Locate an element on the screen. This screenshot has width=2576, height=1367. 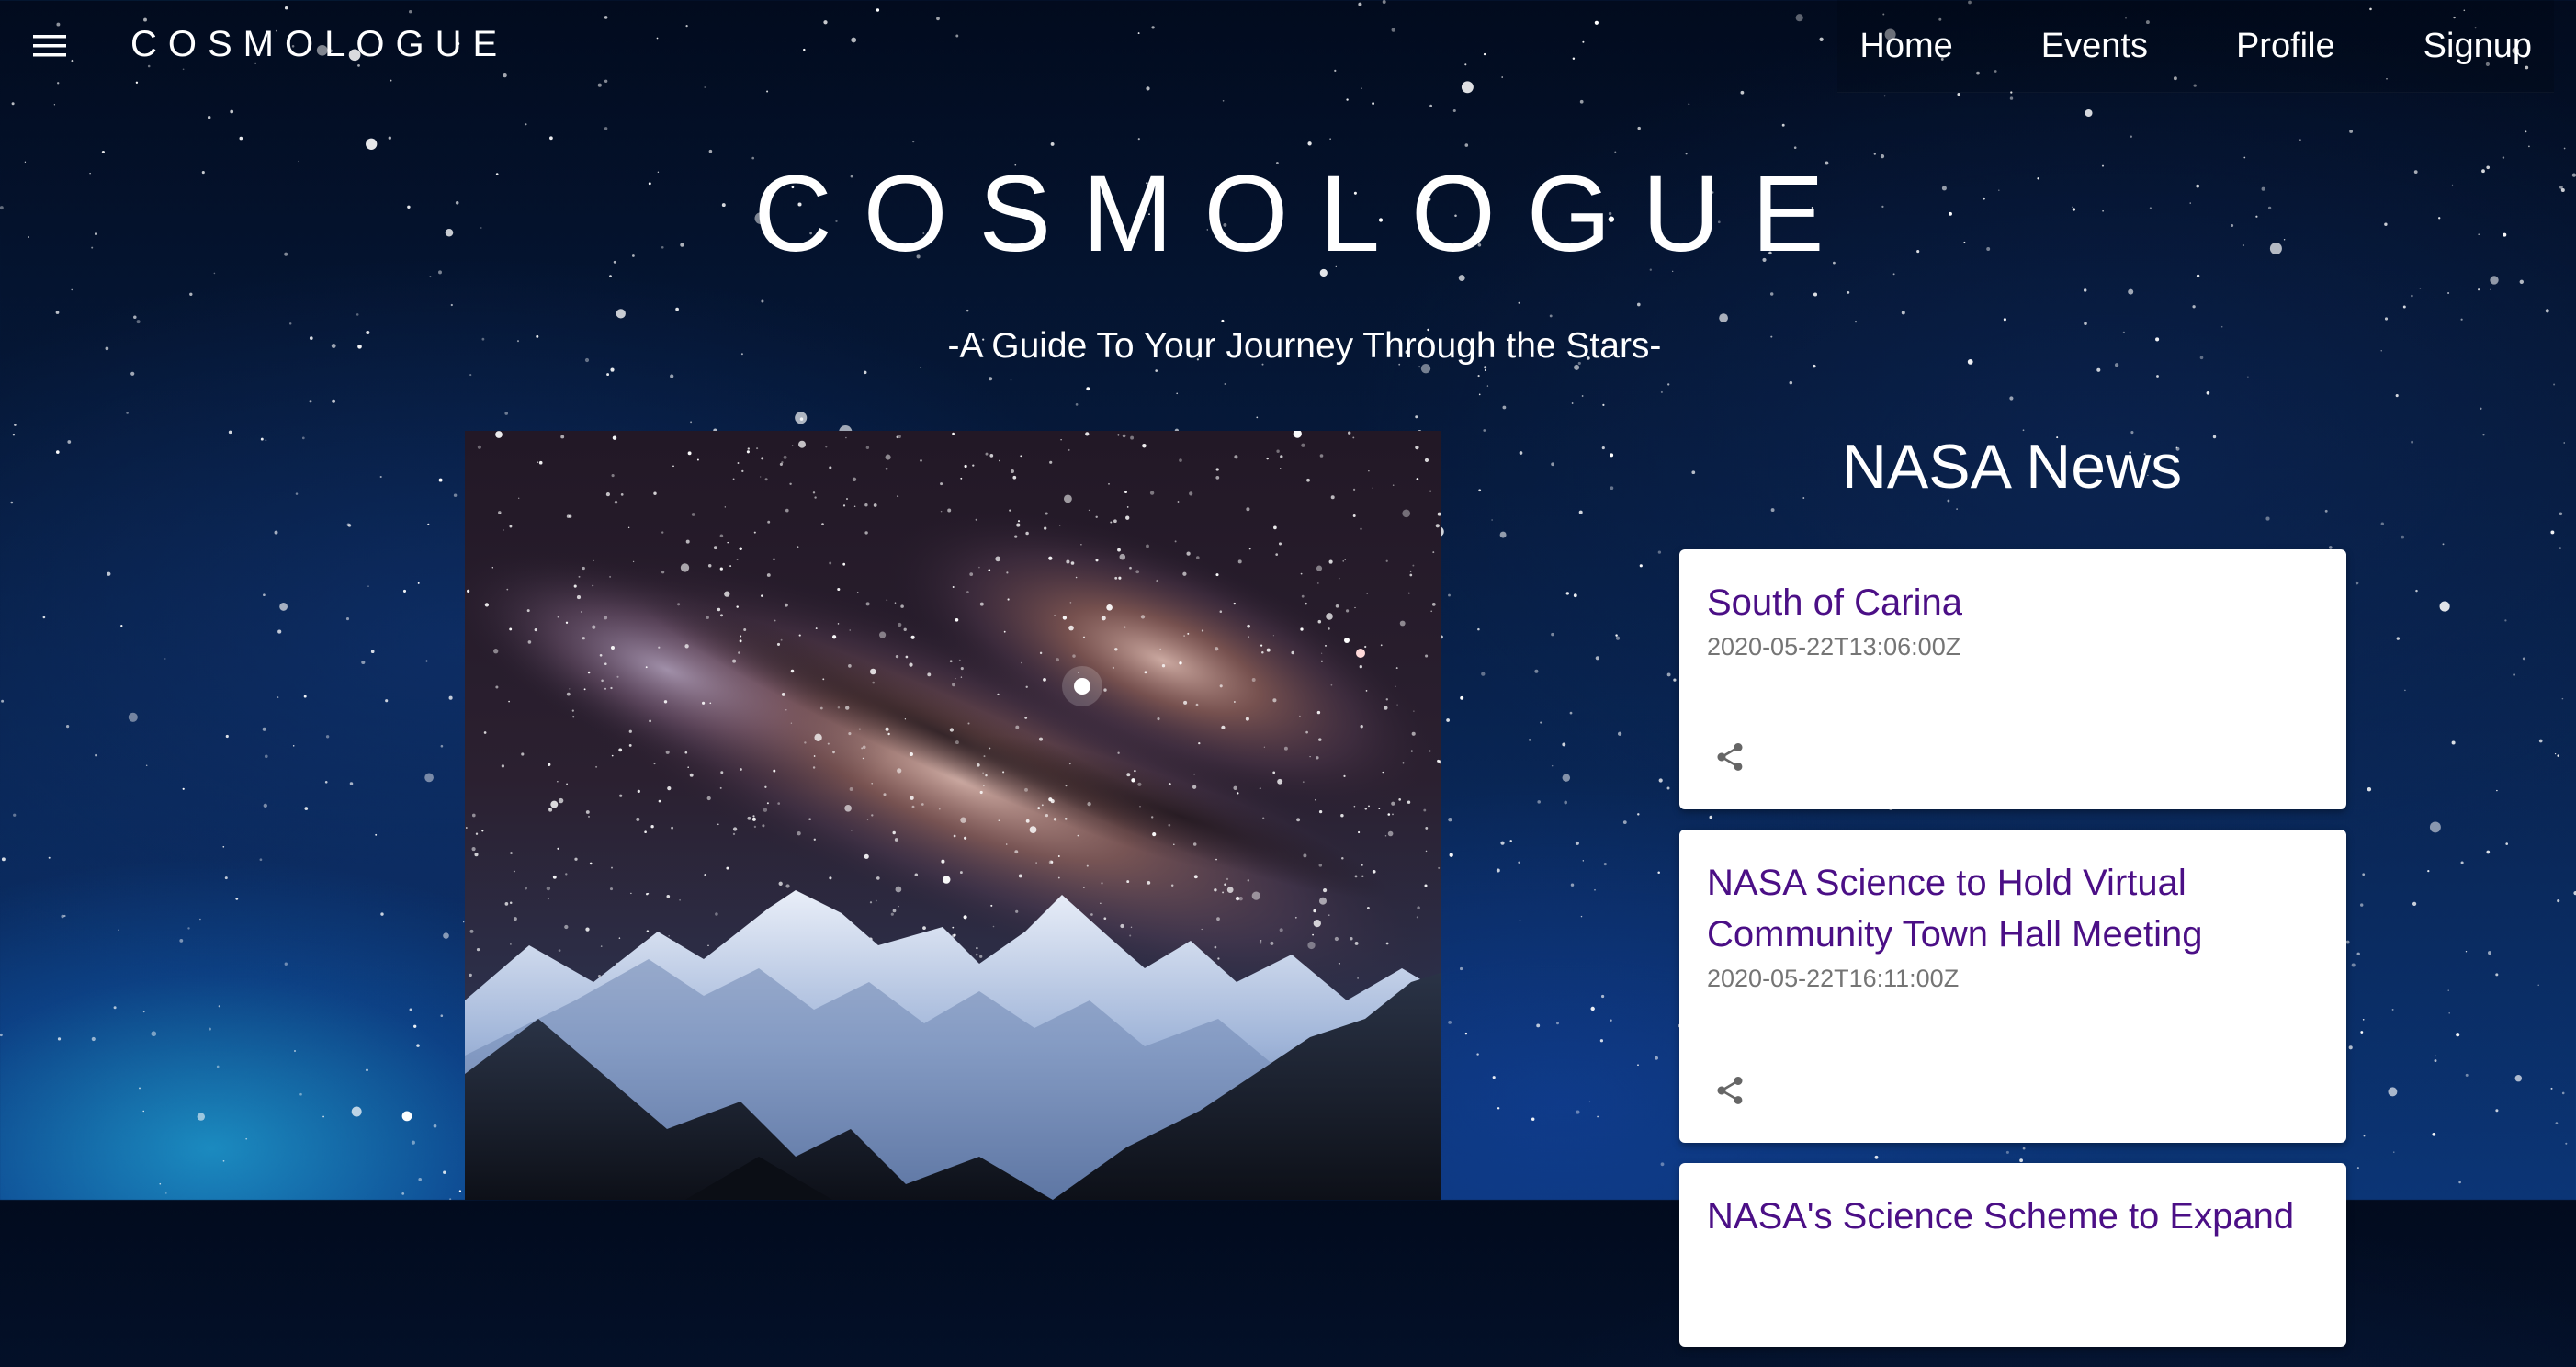
news-card: South of Carina 2020-05-22T13:06:00Z is located at coordinates (2012, 679).